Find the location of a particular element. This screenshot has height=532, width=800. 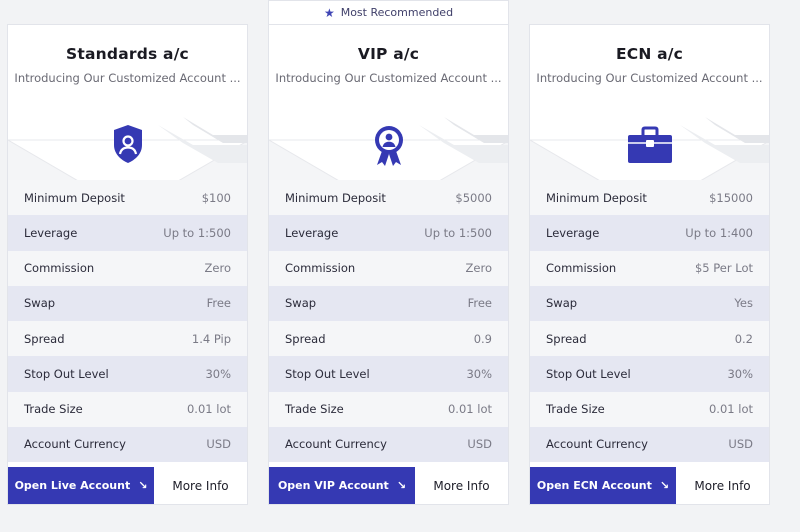

most-recommended-banner: ★ Most Recommended is located at coordinates (388, 12).